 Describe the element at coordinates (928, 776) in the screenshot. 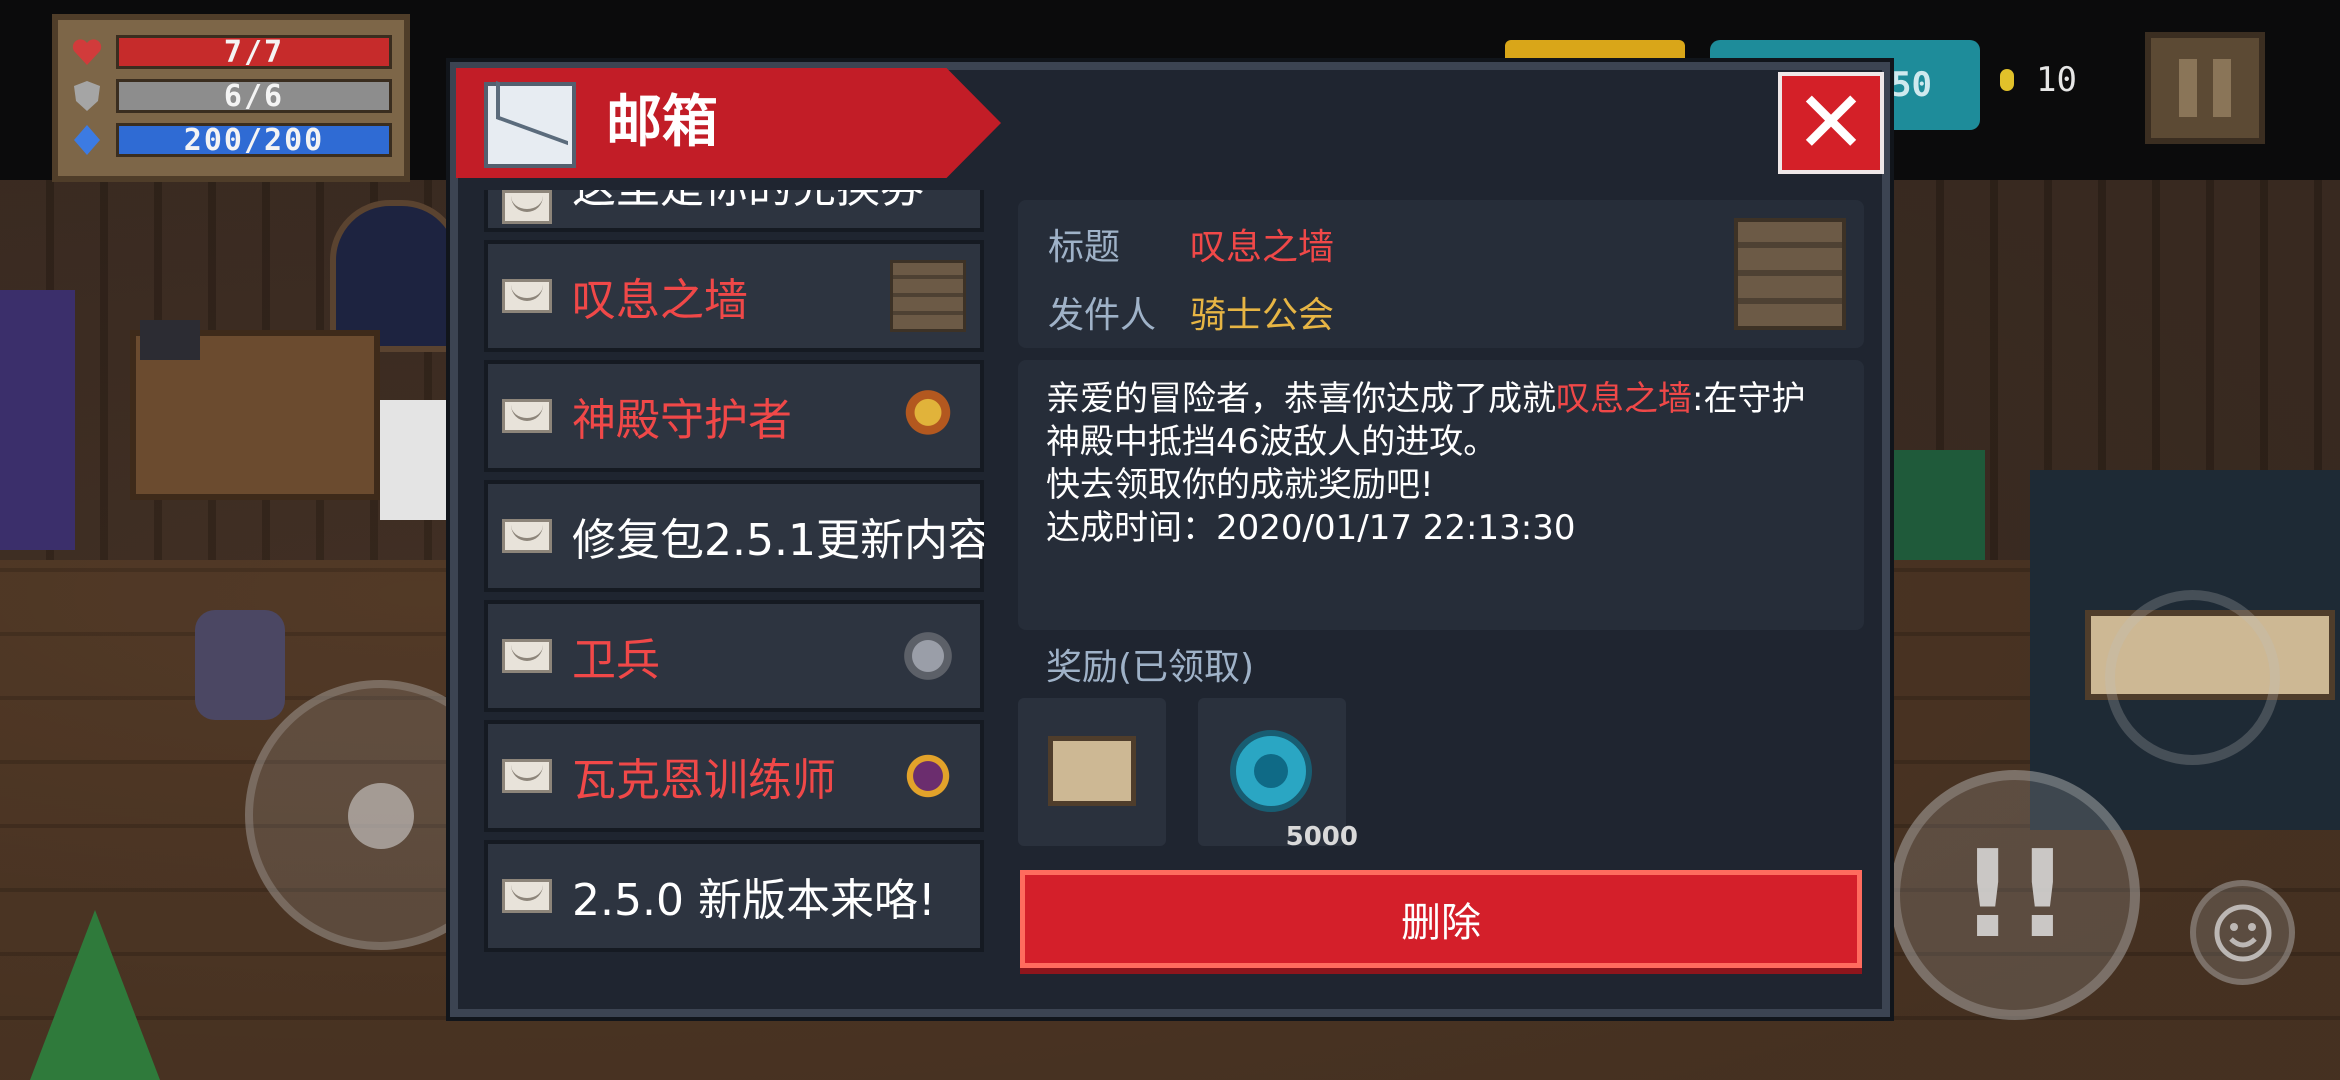

I see `trainer-icon` at that location.